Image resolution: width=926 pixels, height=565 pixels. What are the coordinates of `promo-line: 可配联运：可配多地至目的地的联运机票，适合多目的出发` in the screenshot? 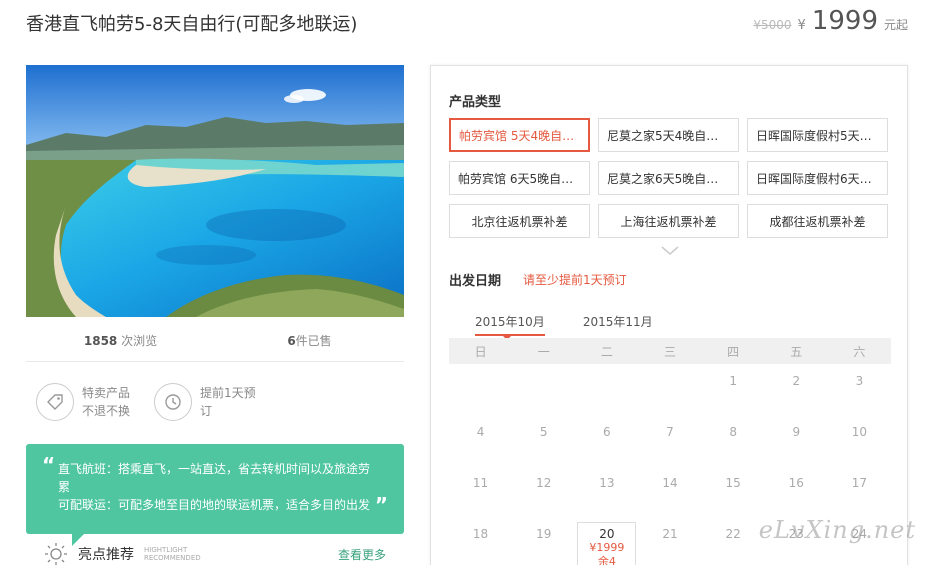 It's located at (214, 505).